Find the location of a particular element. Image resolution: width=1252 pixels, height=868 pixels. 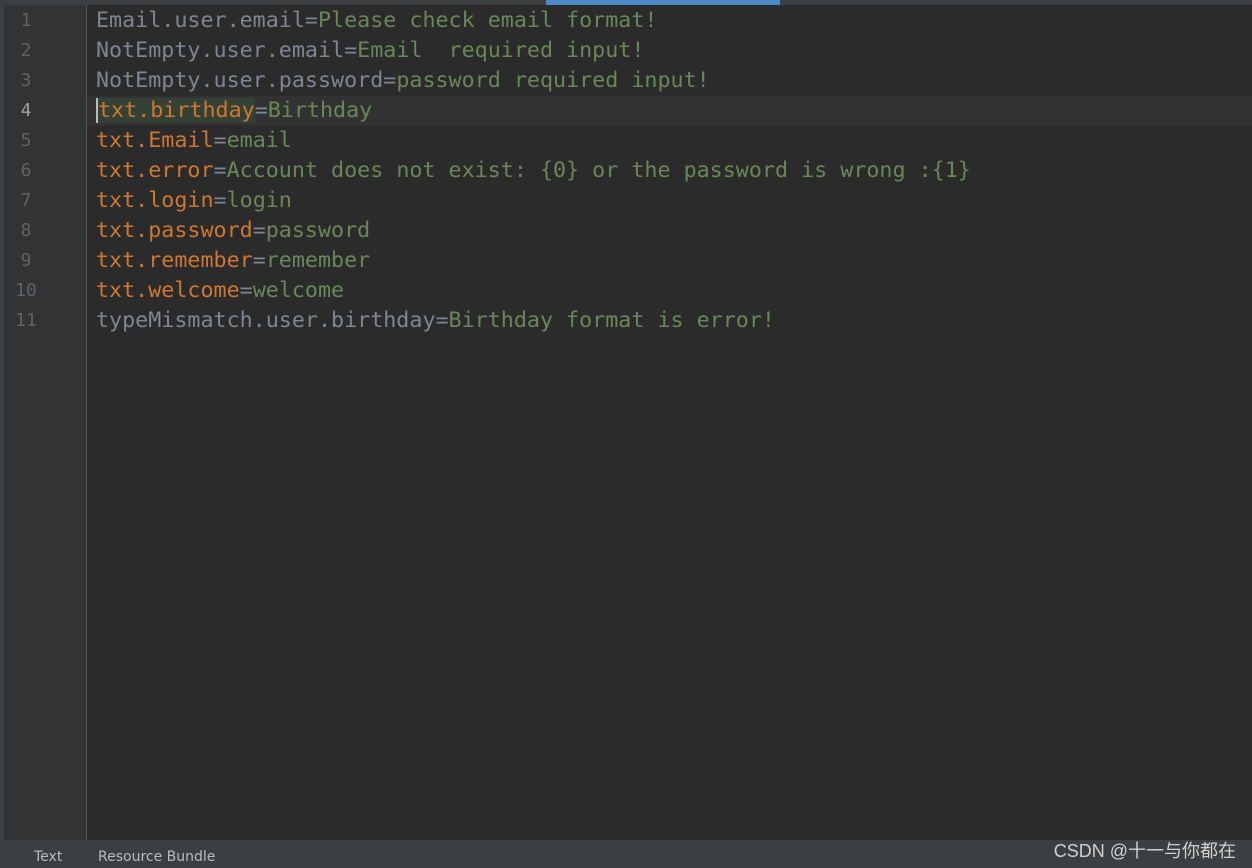

line-number: 5 is located at coordinates (26, 140).